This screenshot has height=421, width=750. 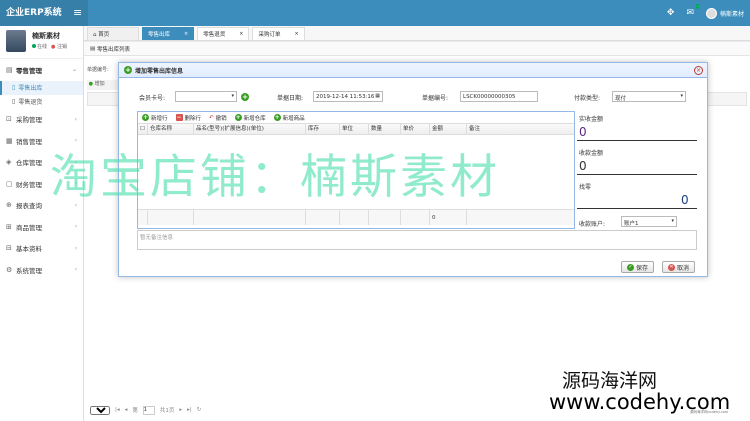 What do you see at coordinates (135, 411) in the screenshot?
I see `page-prefix: 第` at bounding box center [135, 411].